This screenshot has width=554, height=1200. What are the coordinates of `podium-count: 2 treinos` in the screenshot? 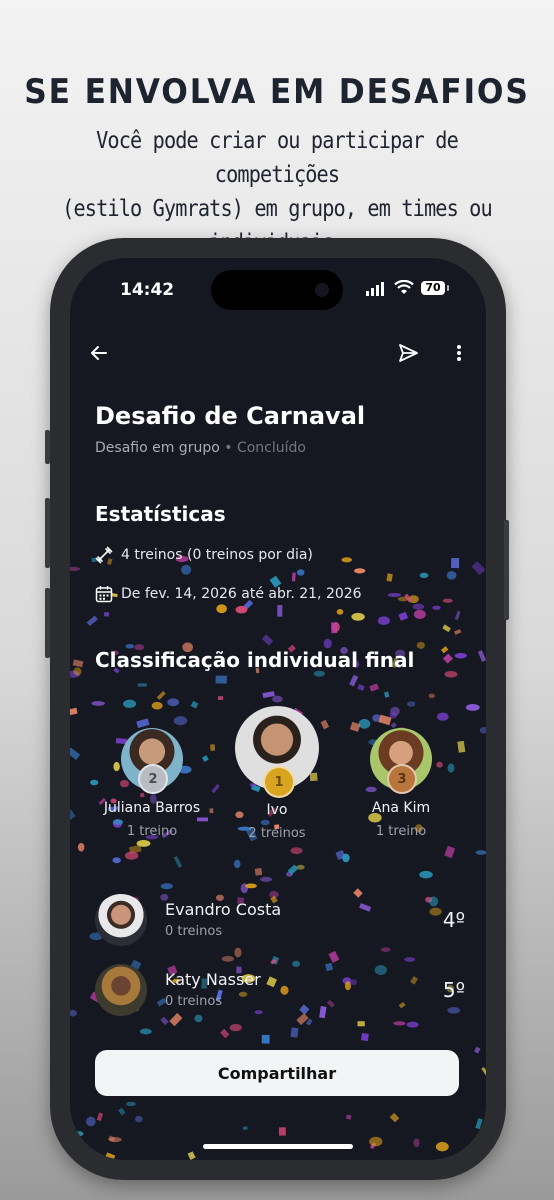 It's located at (277, 833).